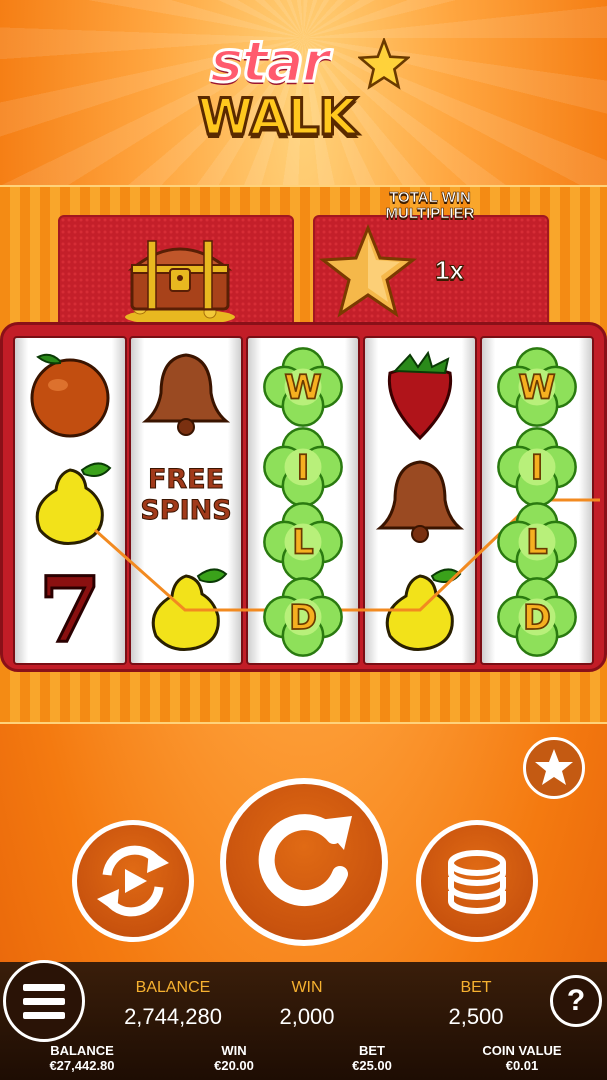  What do you see at coordinates (372, 1050) in the screenshot?
I see `info-bet-label: BET` at bounding box center [372, 1050].